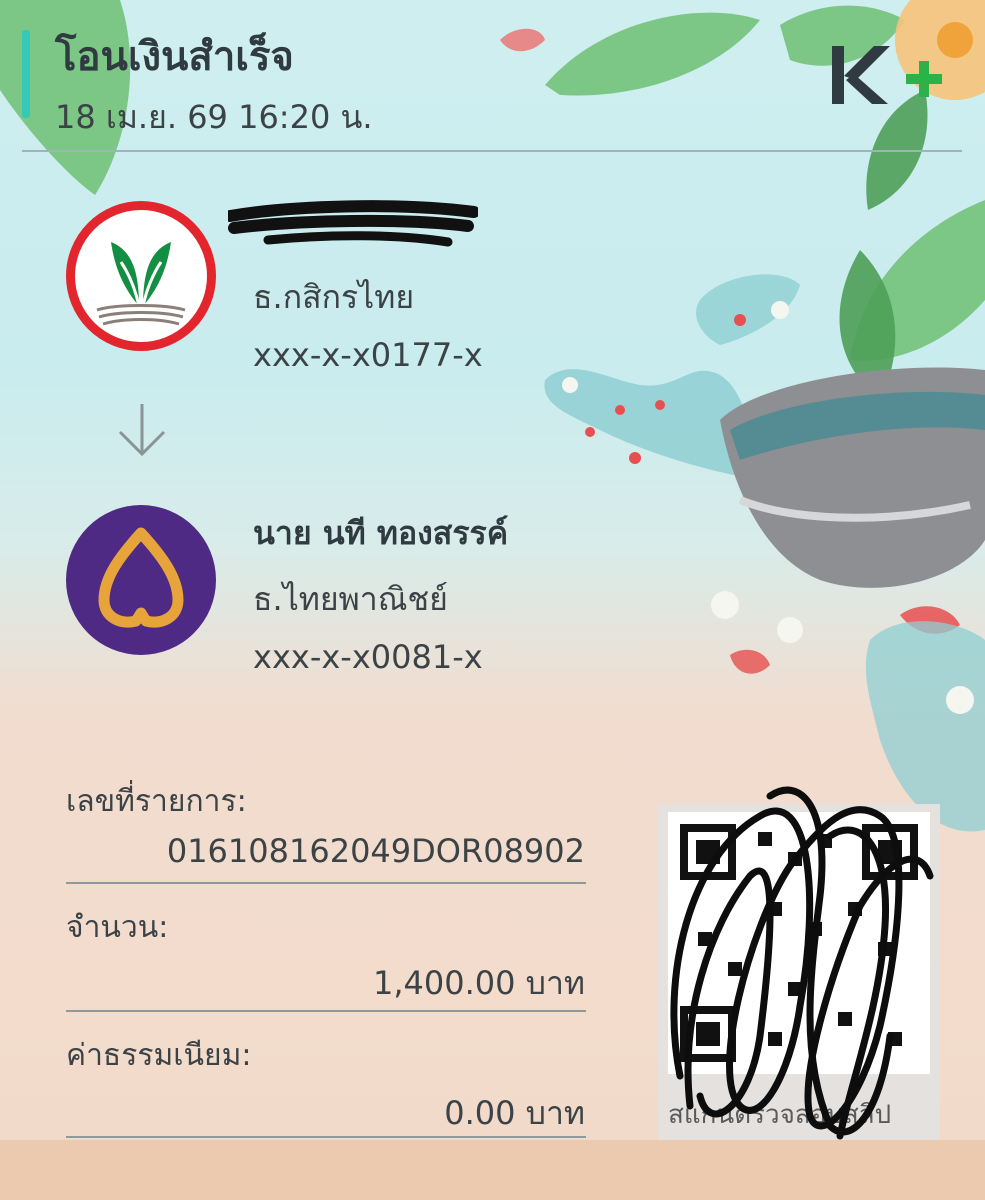 This screenshot has height=1200, width=985. What do you see at coordinates (326, 1137) in the screenshot?
I see `fee-divider` at bounding box center [326, 1137].